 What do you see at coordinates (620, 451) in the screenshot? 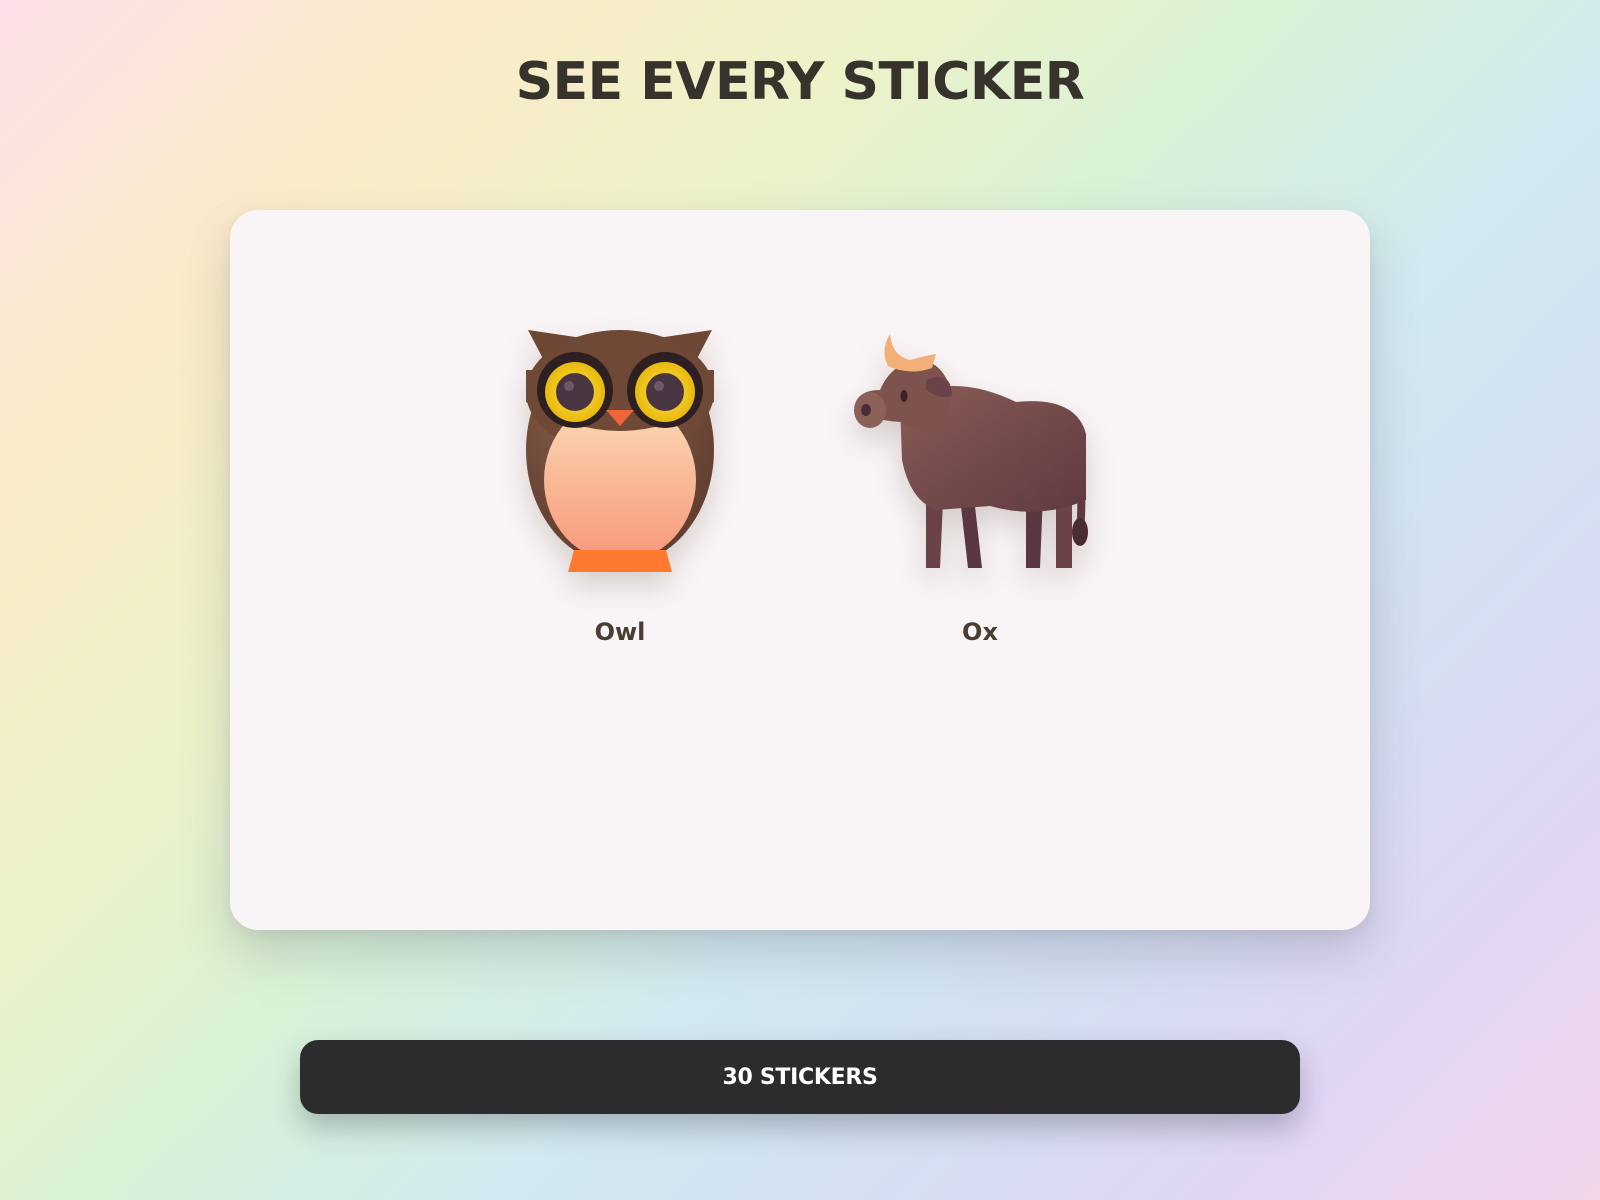
I see `owl-icon` at bounding box center [620, 451].